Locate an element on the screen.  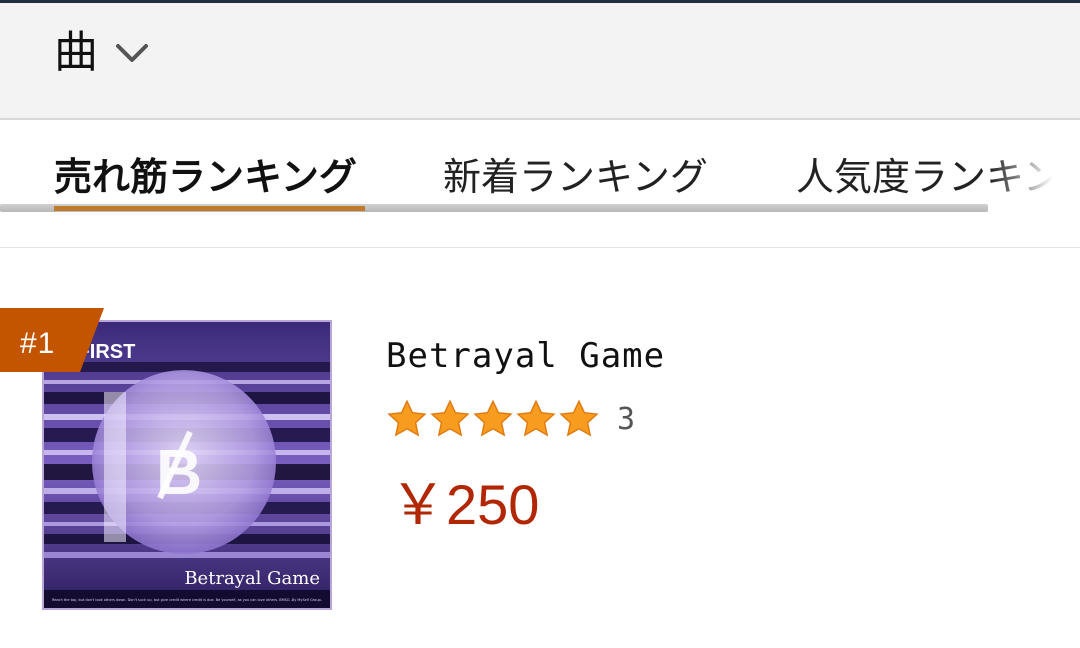
tab-new-releases: 新着ランキング is located at coordinates (575, 177).